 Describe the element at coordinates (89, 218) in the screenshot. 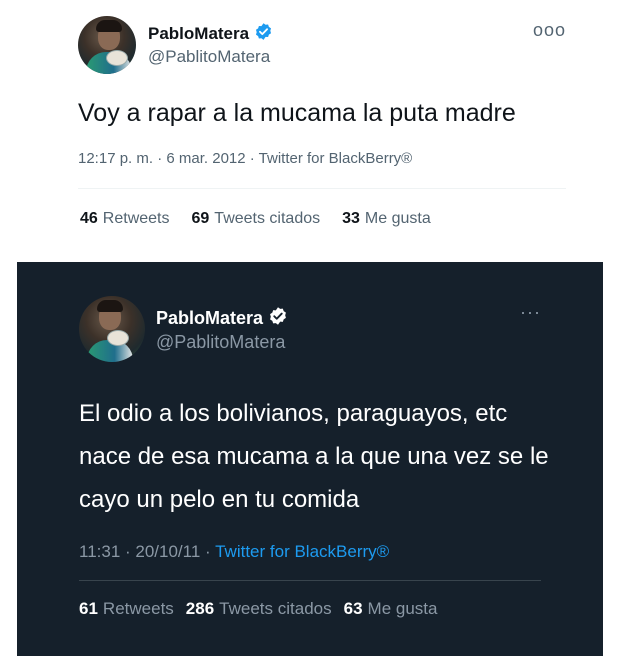

I see `stat-count: 46` at that location.